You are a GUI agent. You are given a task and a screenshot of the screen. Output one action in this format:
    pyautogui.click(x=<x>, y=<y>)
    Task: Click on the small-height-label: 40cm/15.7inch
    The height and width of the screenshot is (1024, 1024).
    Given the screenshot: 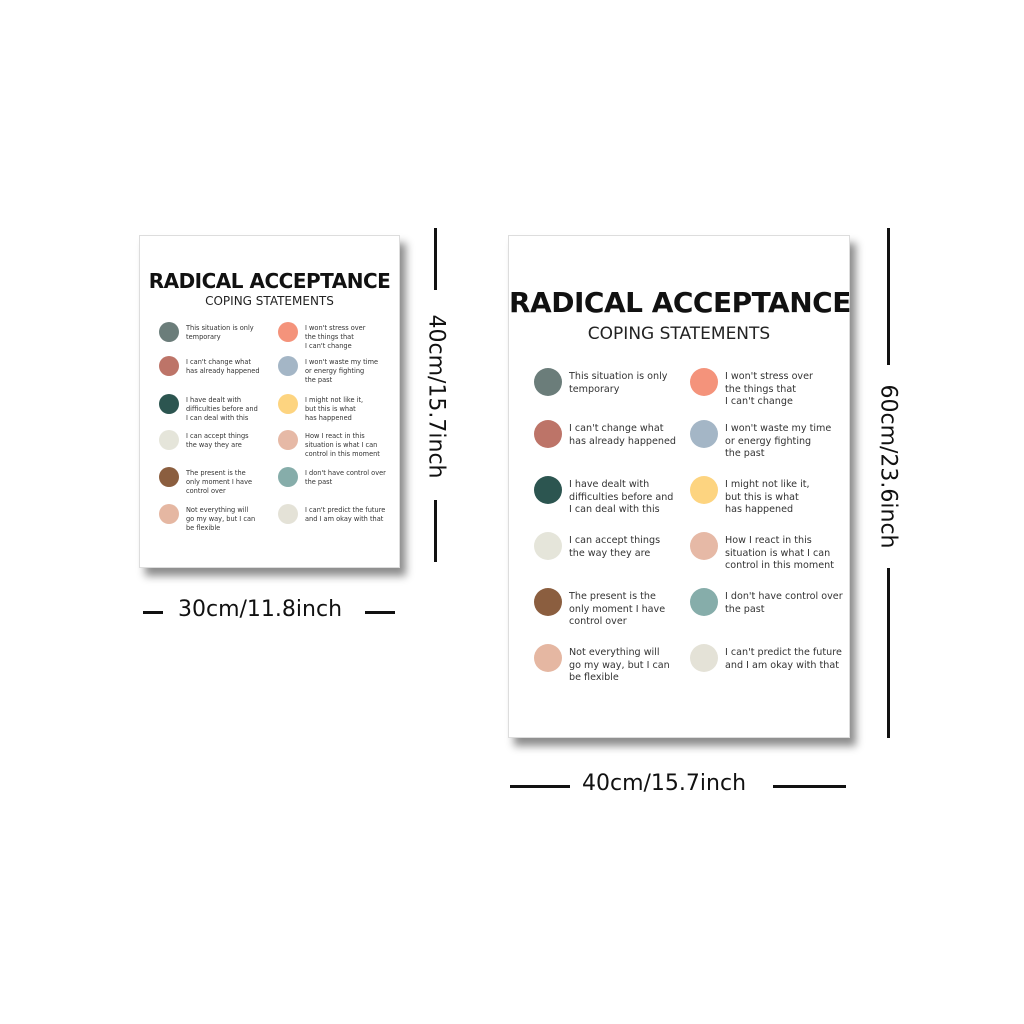 What is the action you would take?
    pyautogui.click(x=436, y=396)
    